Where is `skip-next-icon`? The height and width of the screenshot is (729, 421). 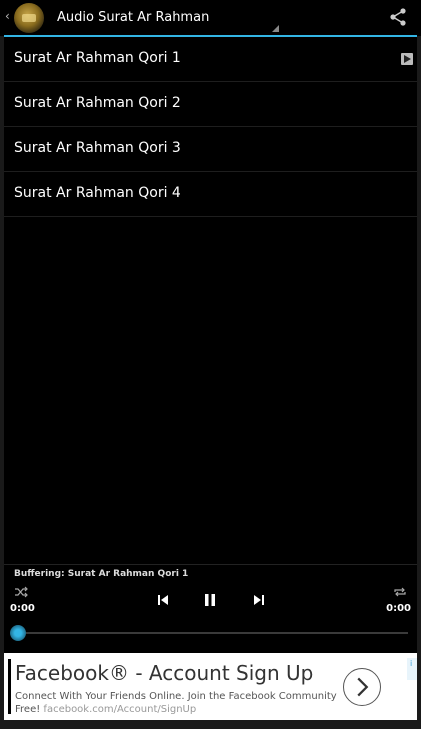 skip-next-icon is located at coordinates (259, 600).